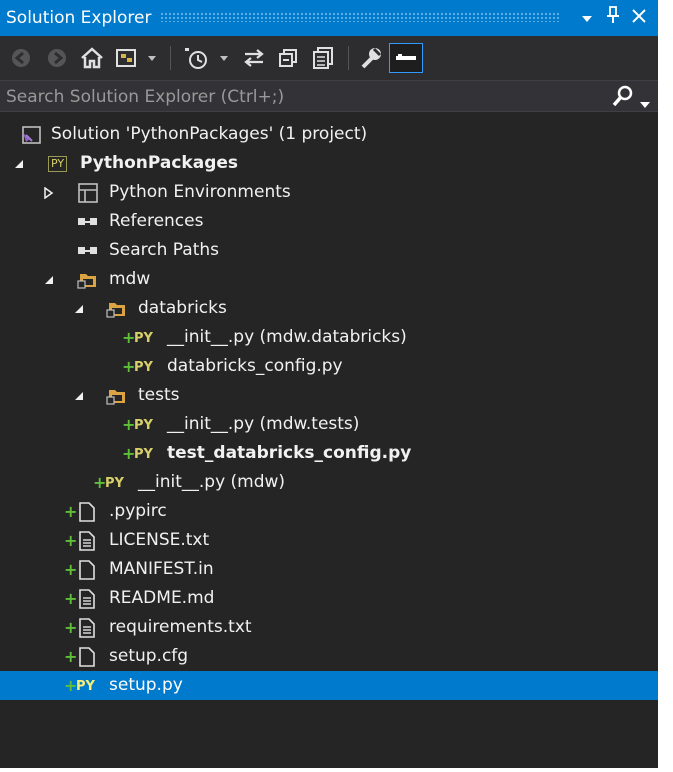  I want to click on title-bar: Solution Explorer, so click(329, 18).